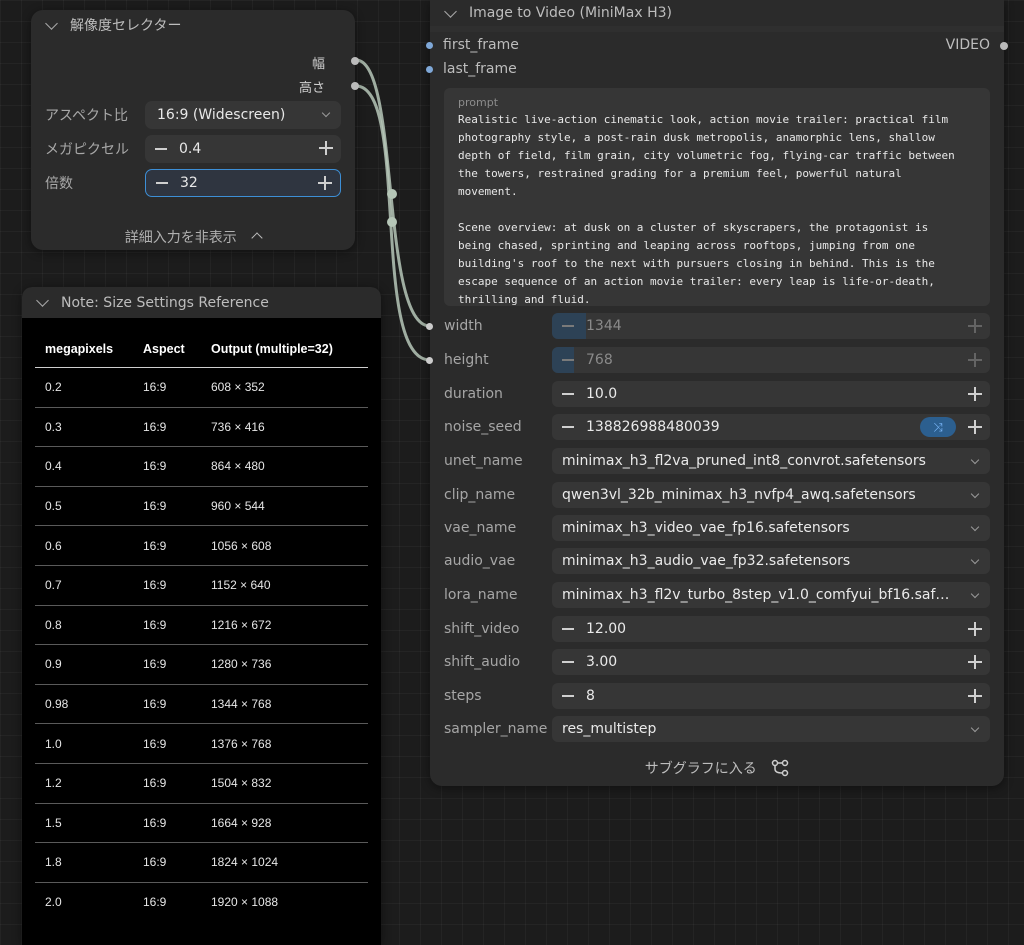 This screenshot has width=1024, height=945. What do you see at coordinates (193, 237) in the screenshot?
I see `hide-advanced-toggle: 詳細入力を非表示` at bounding box center [193, 237].